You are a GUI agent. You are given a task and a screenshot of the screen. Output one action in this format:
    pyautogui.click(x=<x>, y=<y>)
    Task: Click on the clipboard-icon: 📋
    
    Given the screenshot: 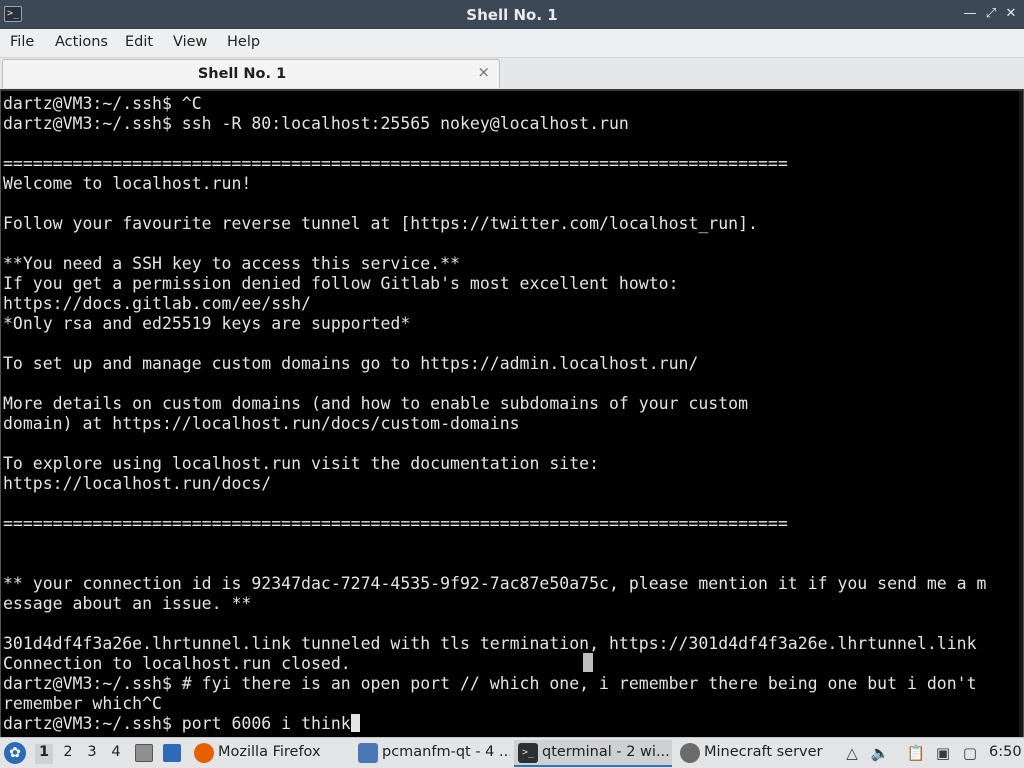 What is the action you would take?
    pyautogui.click(x=916, y=753)
    